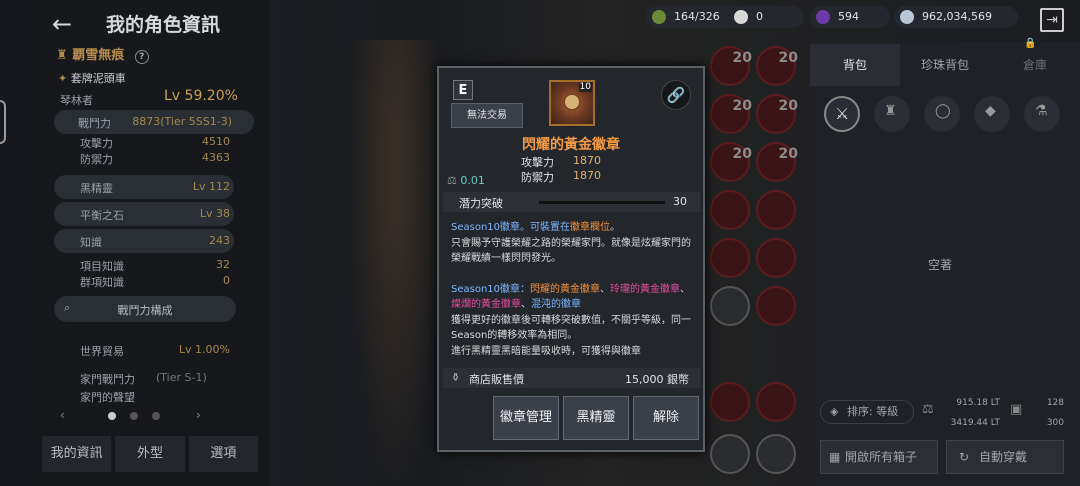  I want to click on stat-value: 4363, so click(216, 157).